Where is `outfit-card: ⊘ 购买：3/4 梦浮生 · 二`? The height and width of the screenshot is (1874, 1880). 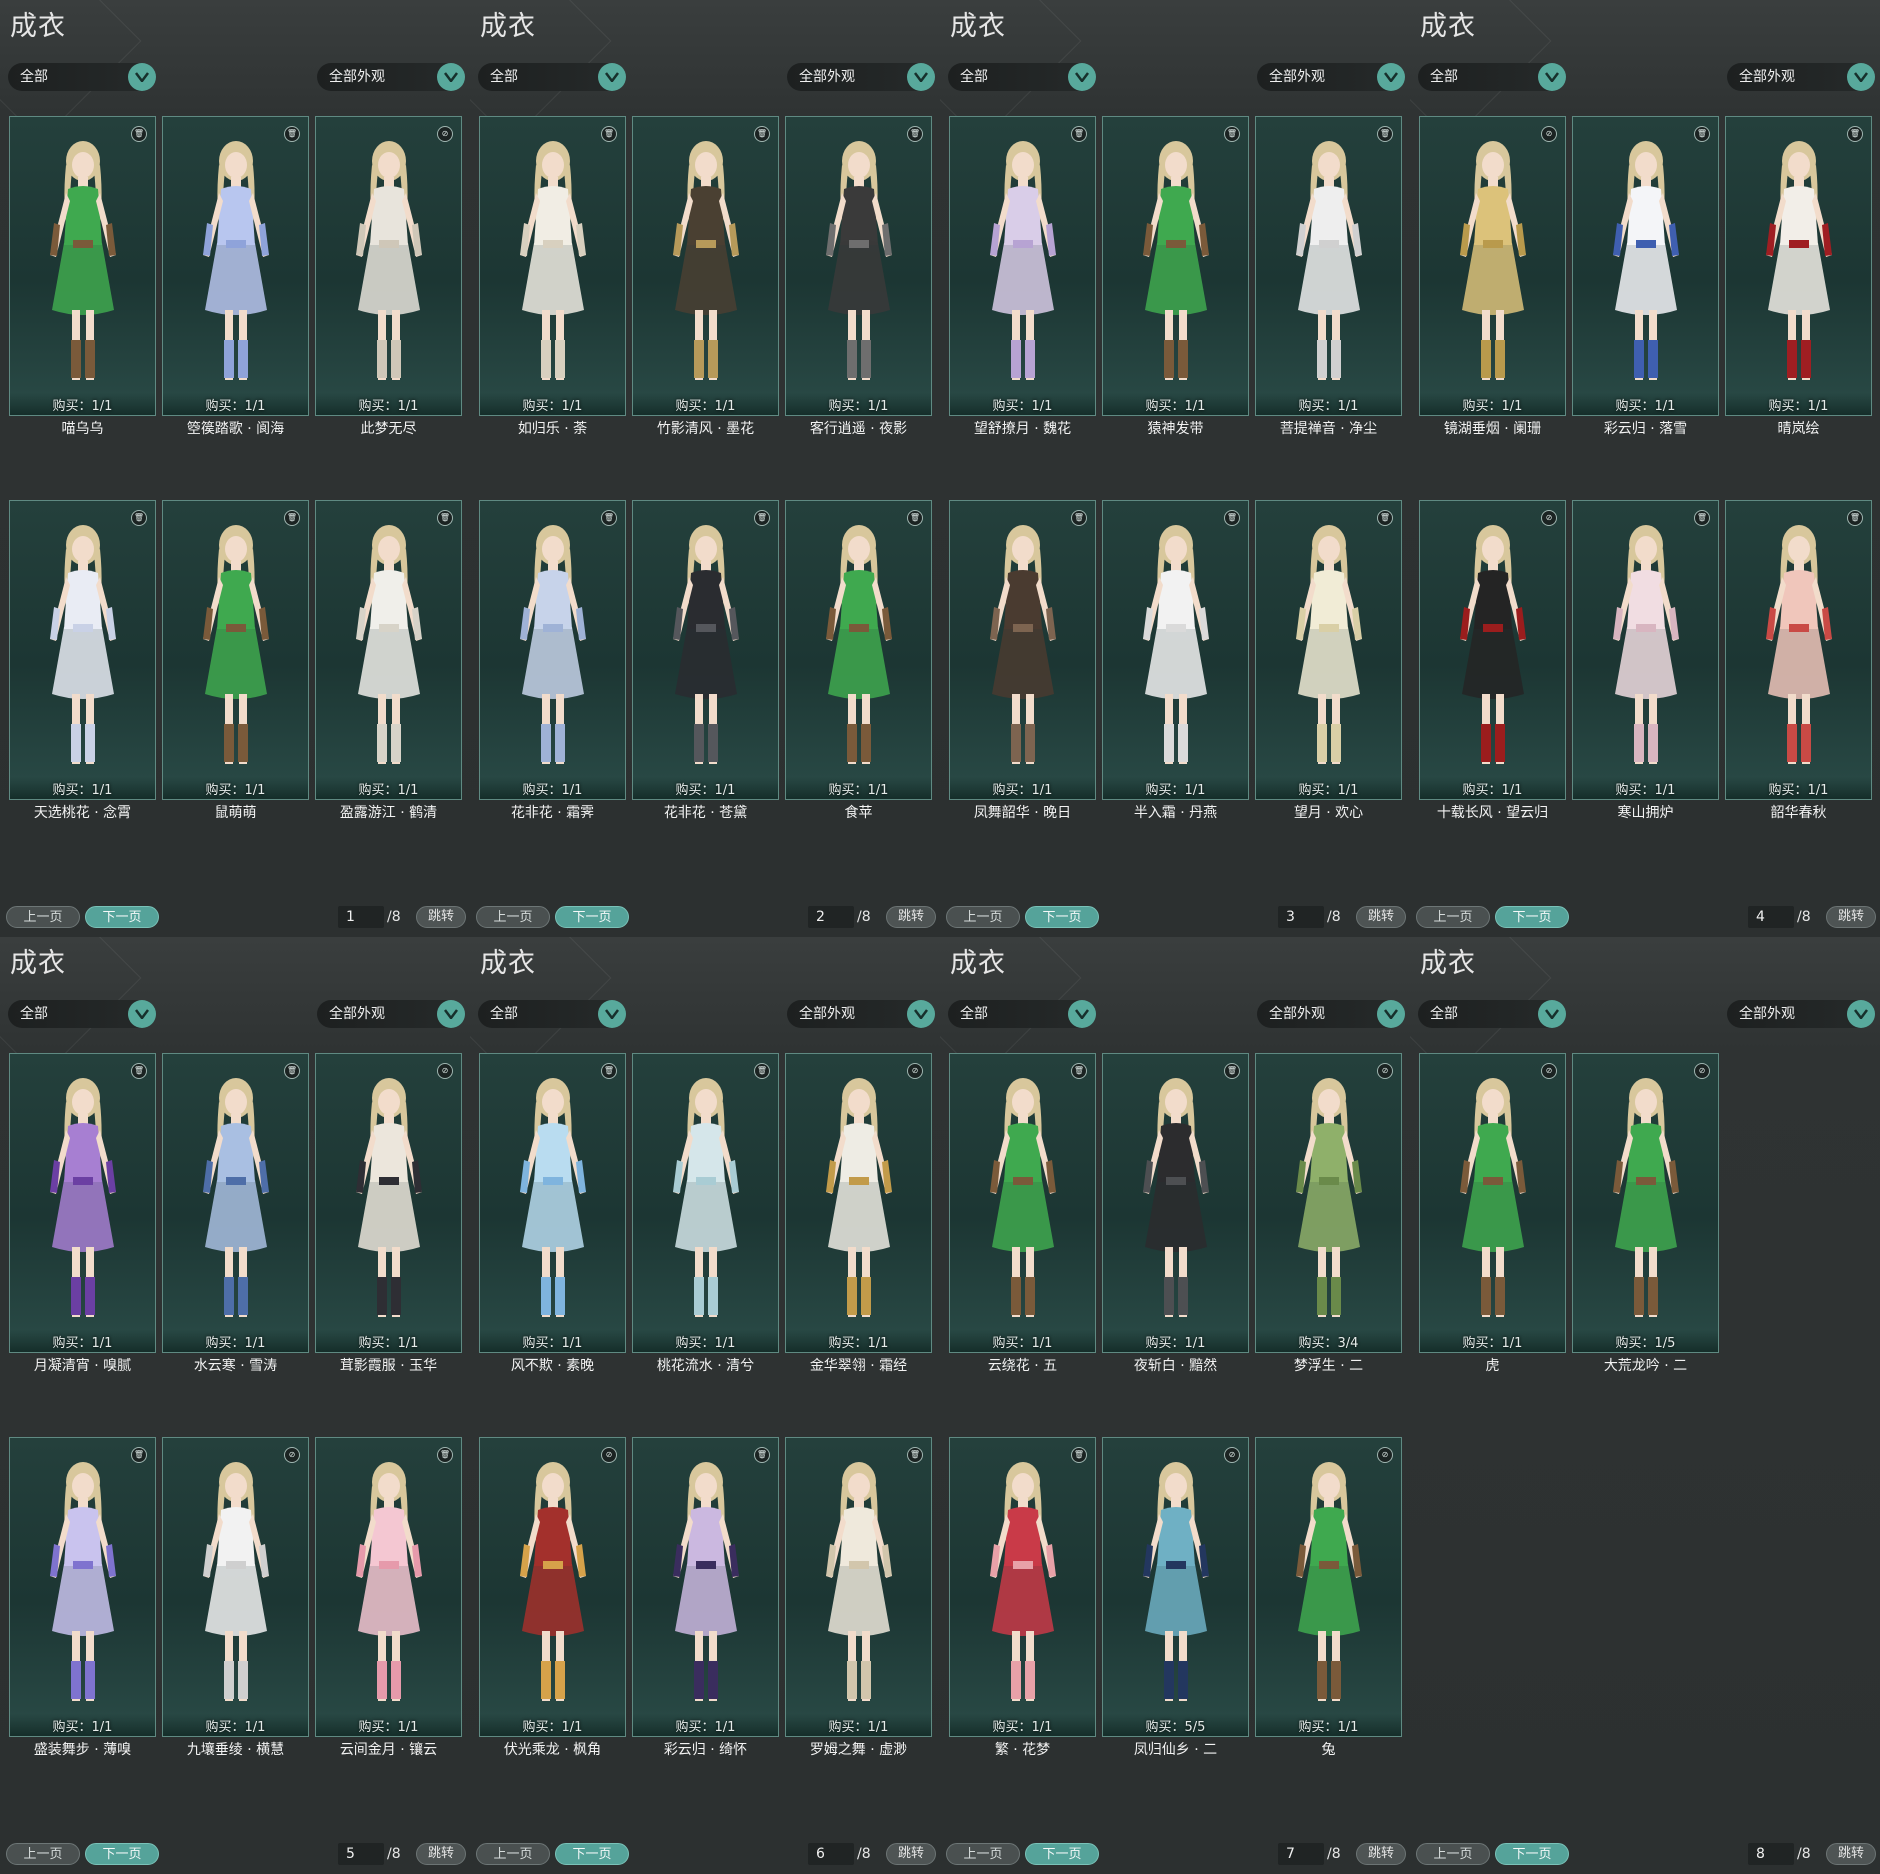 outfit-card: ⊘ 购买：3/4 梦浮生 · 二 is located at coordinates (1328, 1213).